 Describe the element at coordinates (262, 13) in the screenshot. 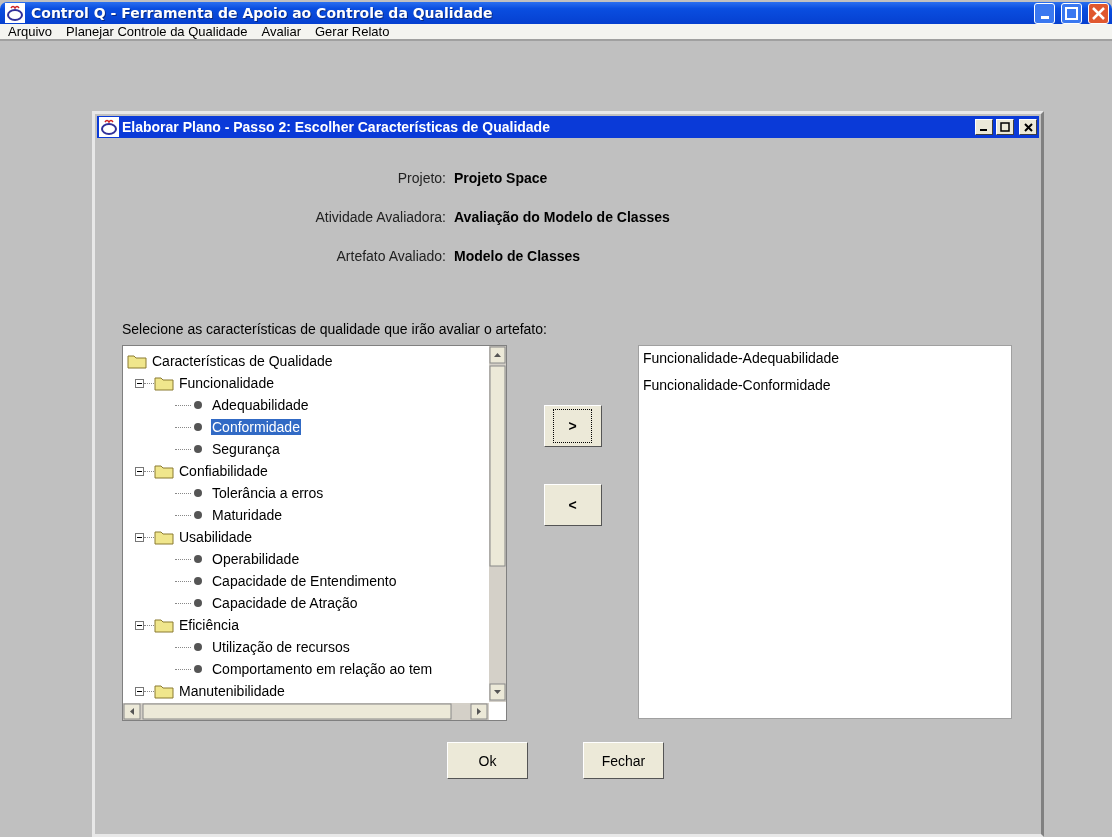

I see `window-title: Control Q - Ferramenta de Apoio ao Controle da Qualidade` at that location.